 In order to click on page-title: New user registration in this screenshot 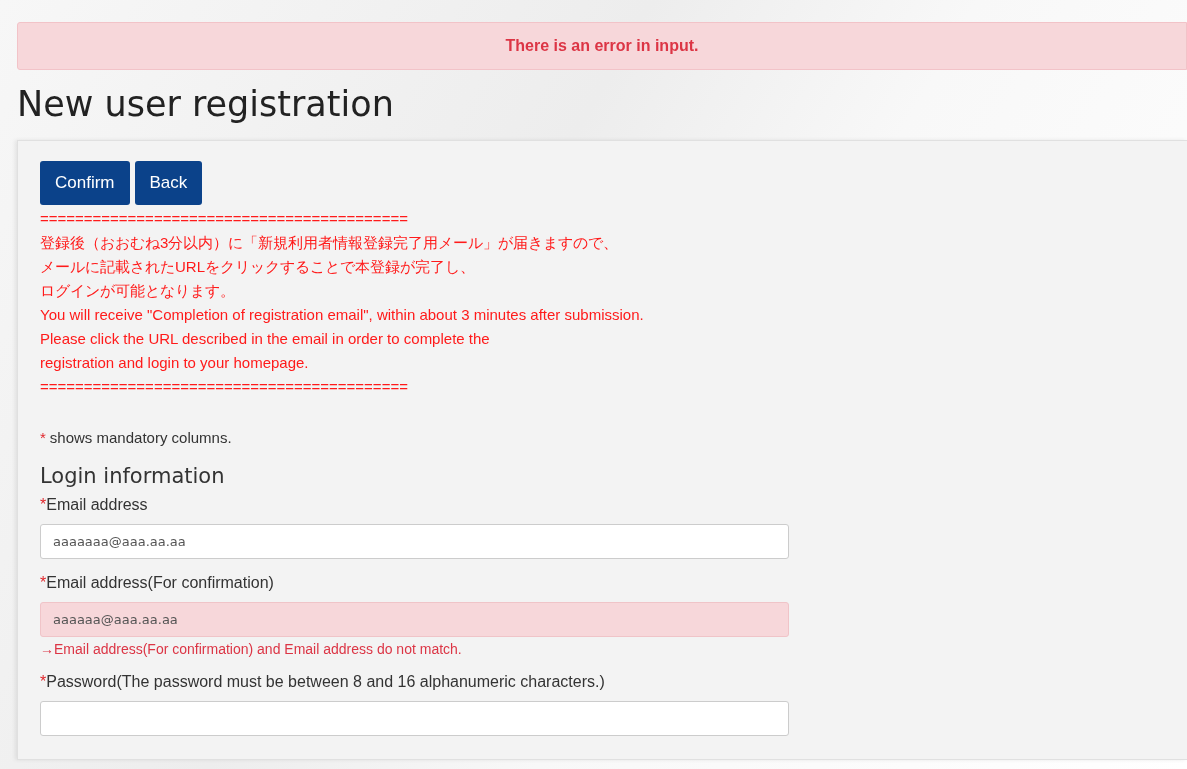, I will do `click(205, 104)`.